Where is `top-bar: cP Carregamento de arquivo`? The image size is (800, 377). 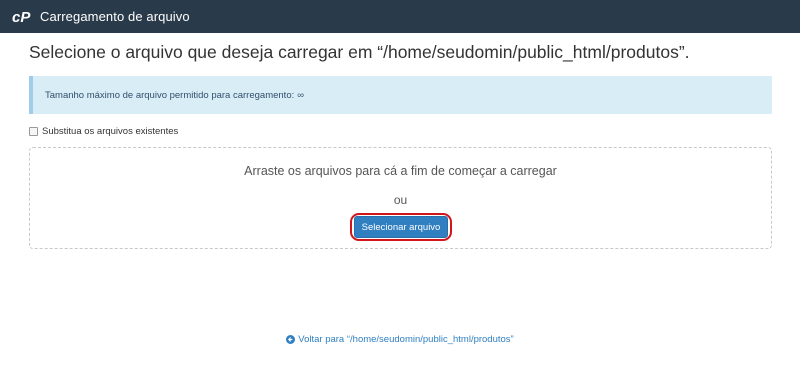 top-bar: cP Carregamento de arquivo is located at coordinates (400, 16).